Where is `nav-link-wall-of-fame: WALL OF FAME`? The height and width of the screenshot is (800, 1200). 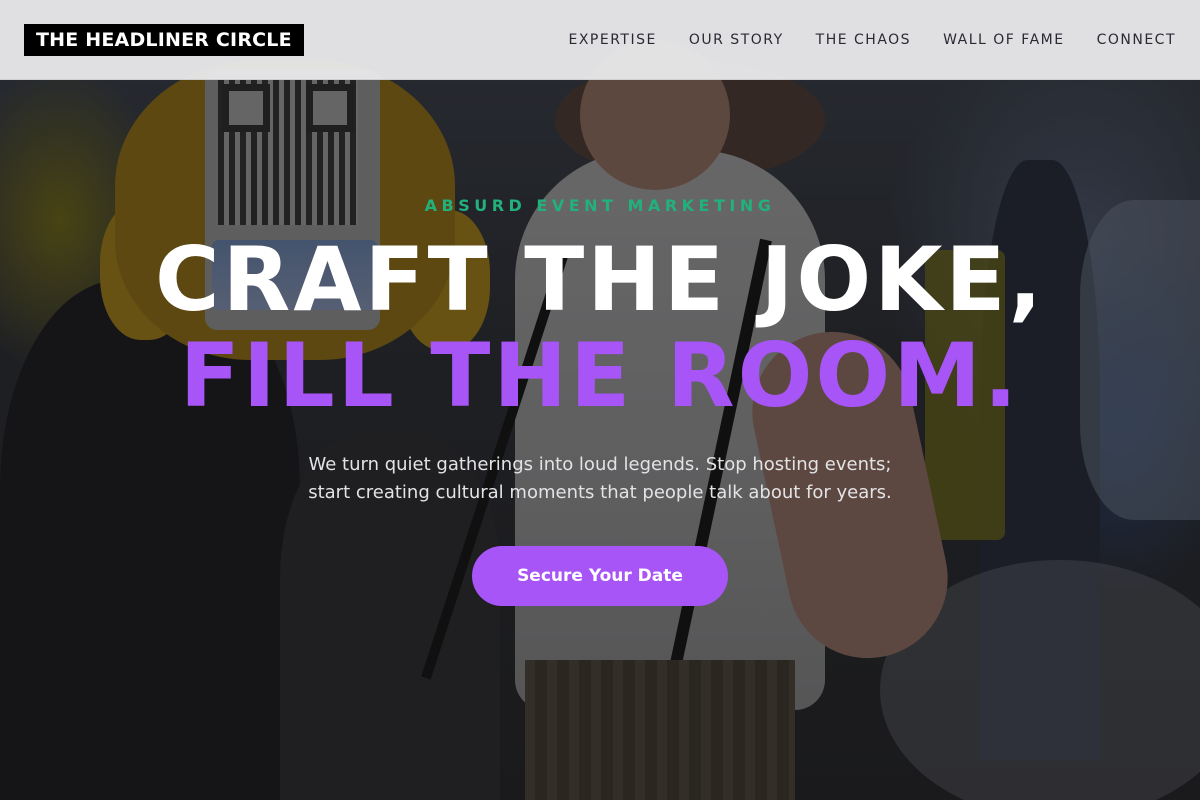
nav-link-wall-of-fame: WALL OF FAME is located at coordinates (1004, 40).